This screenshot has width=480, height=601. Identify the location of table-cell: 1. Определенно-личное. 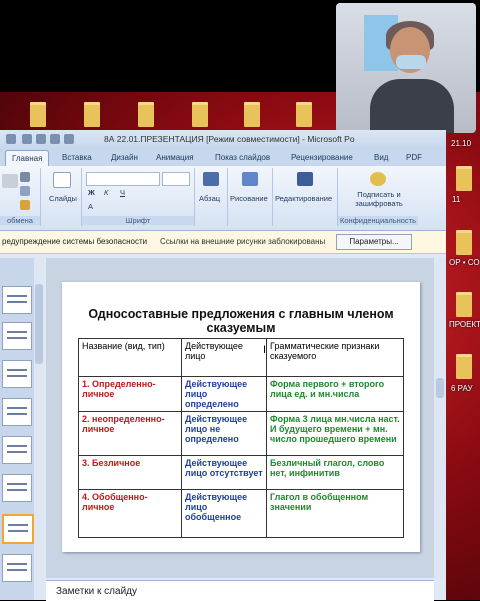
(130, 394).